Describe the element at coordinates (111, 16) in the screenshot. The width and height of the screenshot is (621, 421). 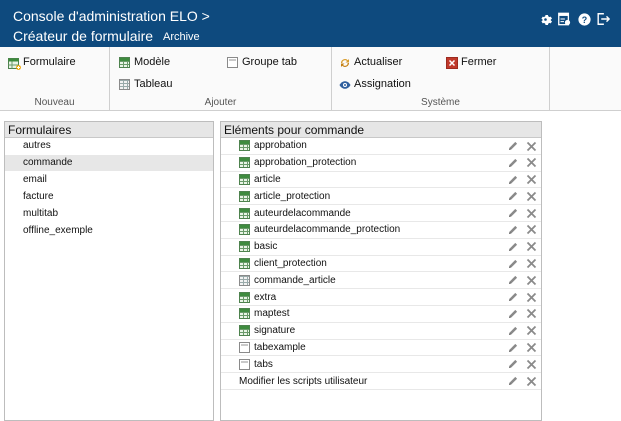
I see `app-title: Console d'administration ELO >` at that location.